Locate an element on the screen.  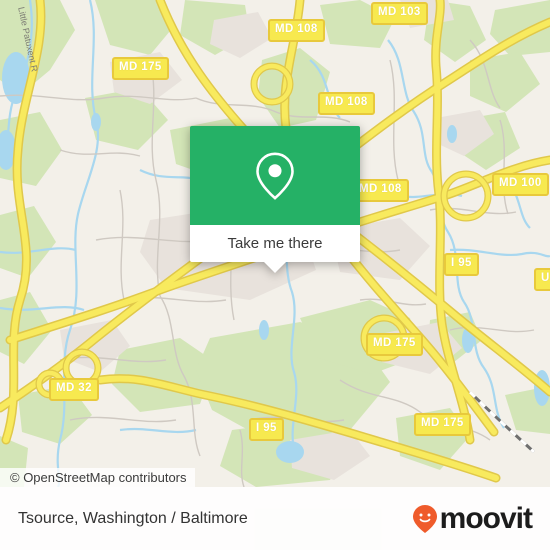
road-shield-us-partial: US is located at coordinates (542, 279).